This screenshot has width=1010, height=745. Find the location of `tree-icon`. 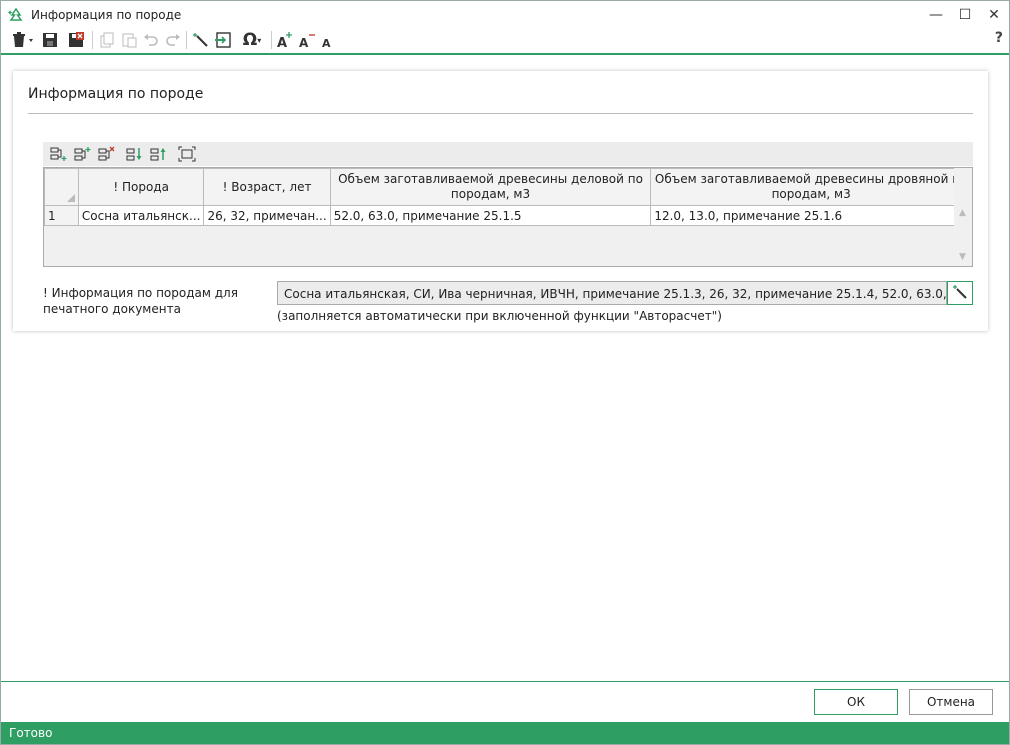

tree-icon is located at coordinates (16, 16).